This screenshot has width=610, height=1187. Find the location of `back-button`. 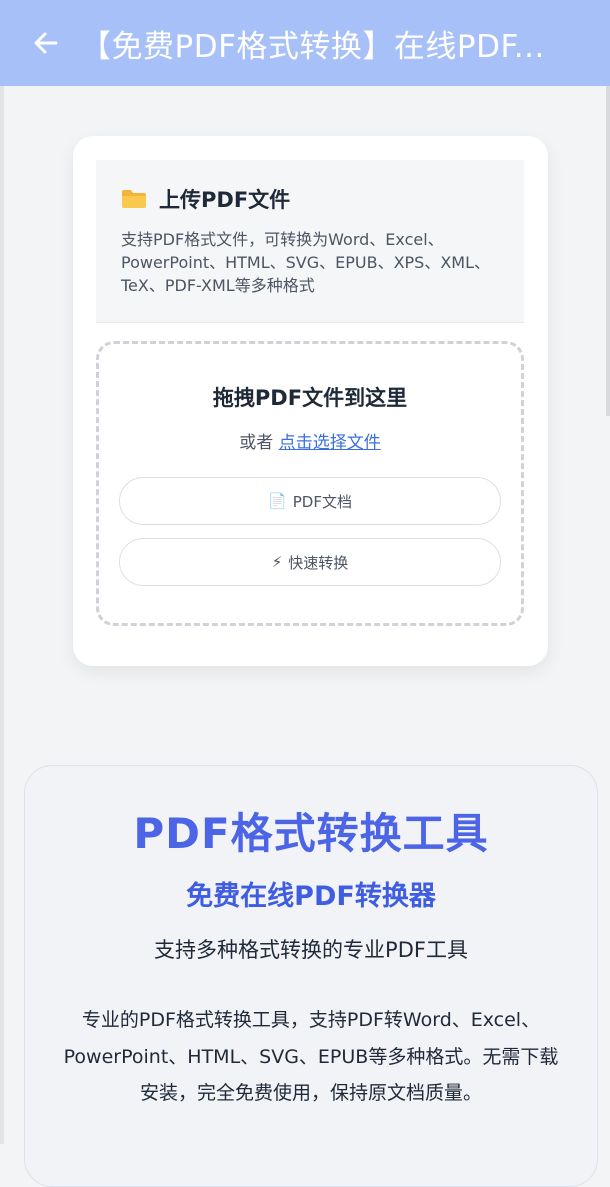

back-button is located at coordinates (46, 43).